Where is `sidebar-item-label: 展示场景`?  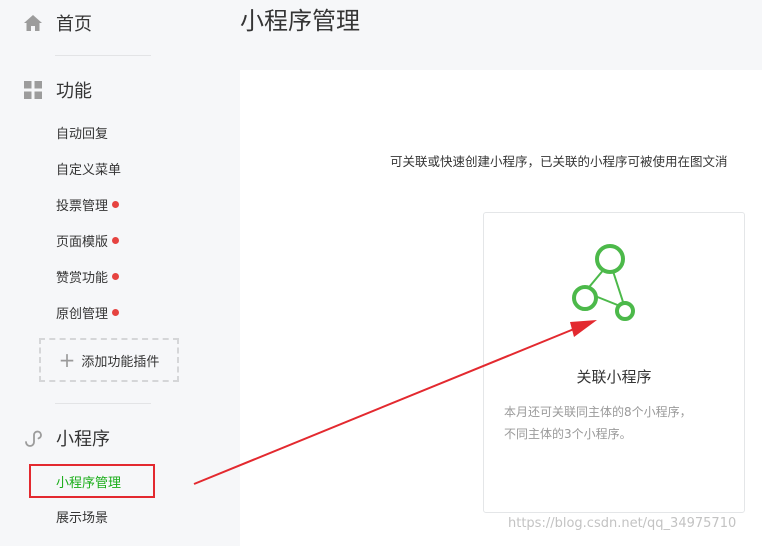
sidebar-item-label: 展示场景 is located at coordinates (82, 518).